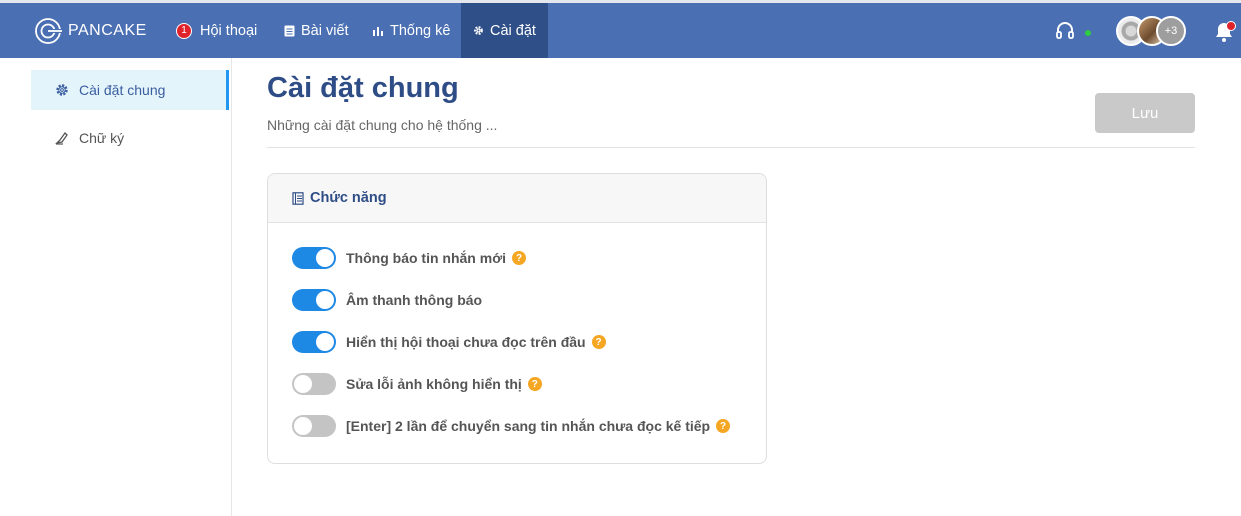 The image size is (1241, 516). What do you see at coordinates (1088, 33) in the screenshot?
I see `online-status-dot` at bounding box center [1088, 33].